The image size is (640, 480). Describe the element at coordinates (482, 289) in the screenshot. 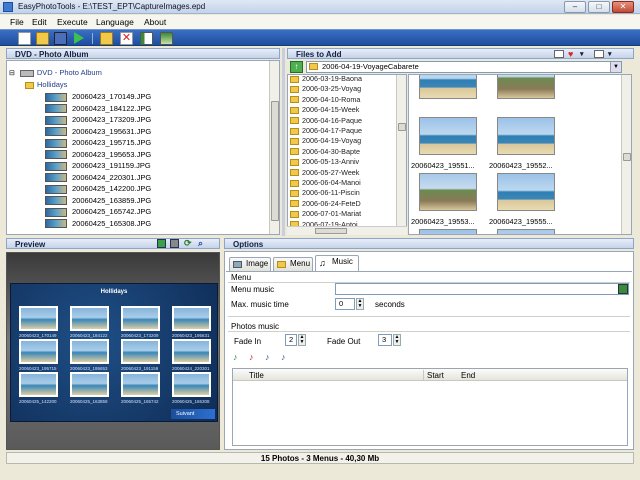

I see `menu-music-input` at that location.